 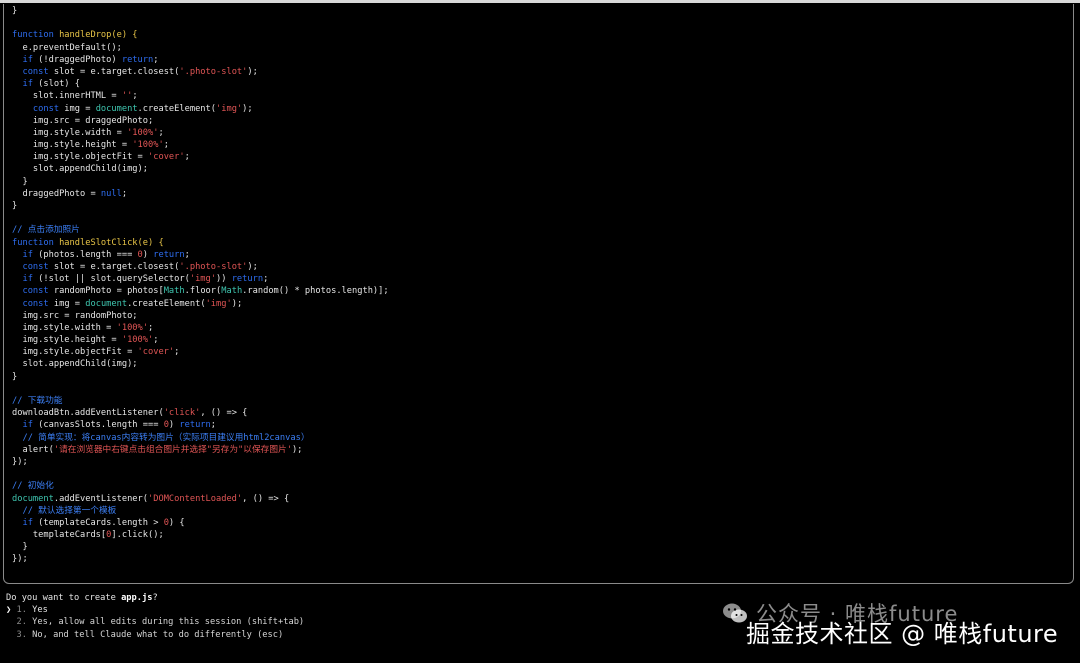 What do you see at coordinates (200, 559) in the screenshot?
I see `code-line: });` at bounding box center [200, 559].